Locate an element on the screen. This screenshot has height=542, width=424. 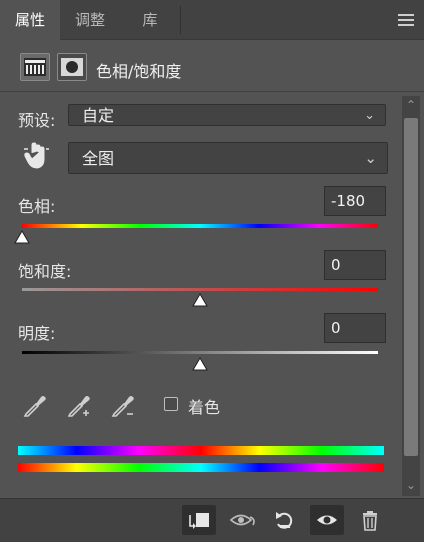
view-previous-state-button is located at coordinates (243, 520).